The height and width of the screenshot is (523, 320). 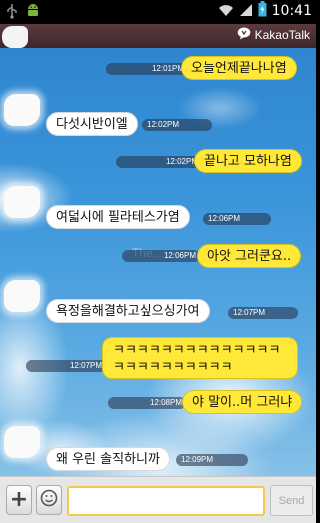 What do you see at coordinates (291, 500) in the screenshot?
I see `send-button: Send` at bounding box center [291, 500].